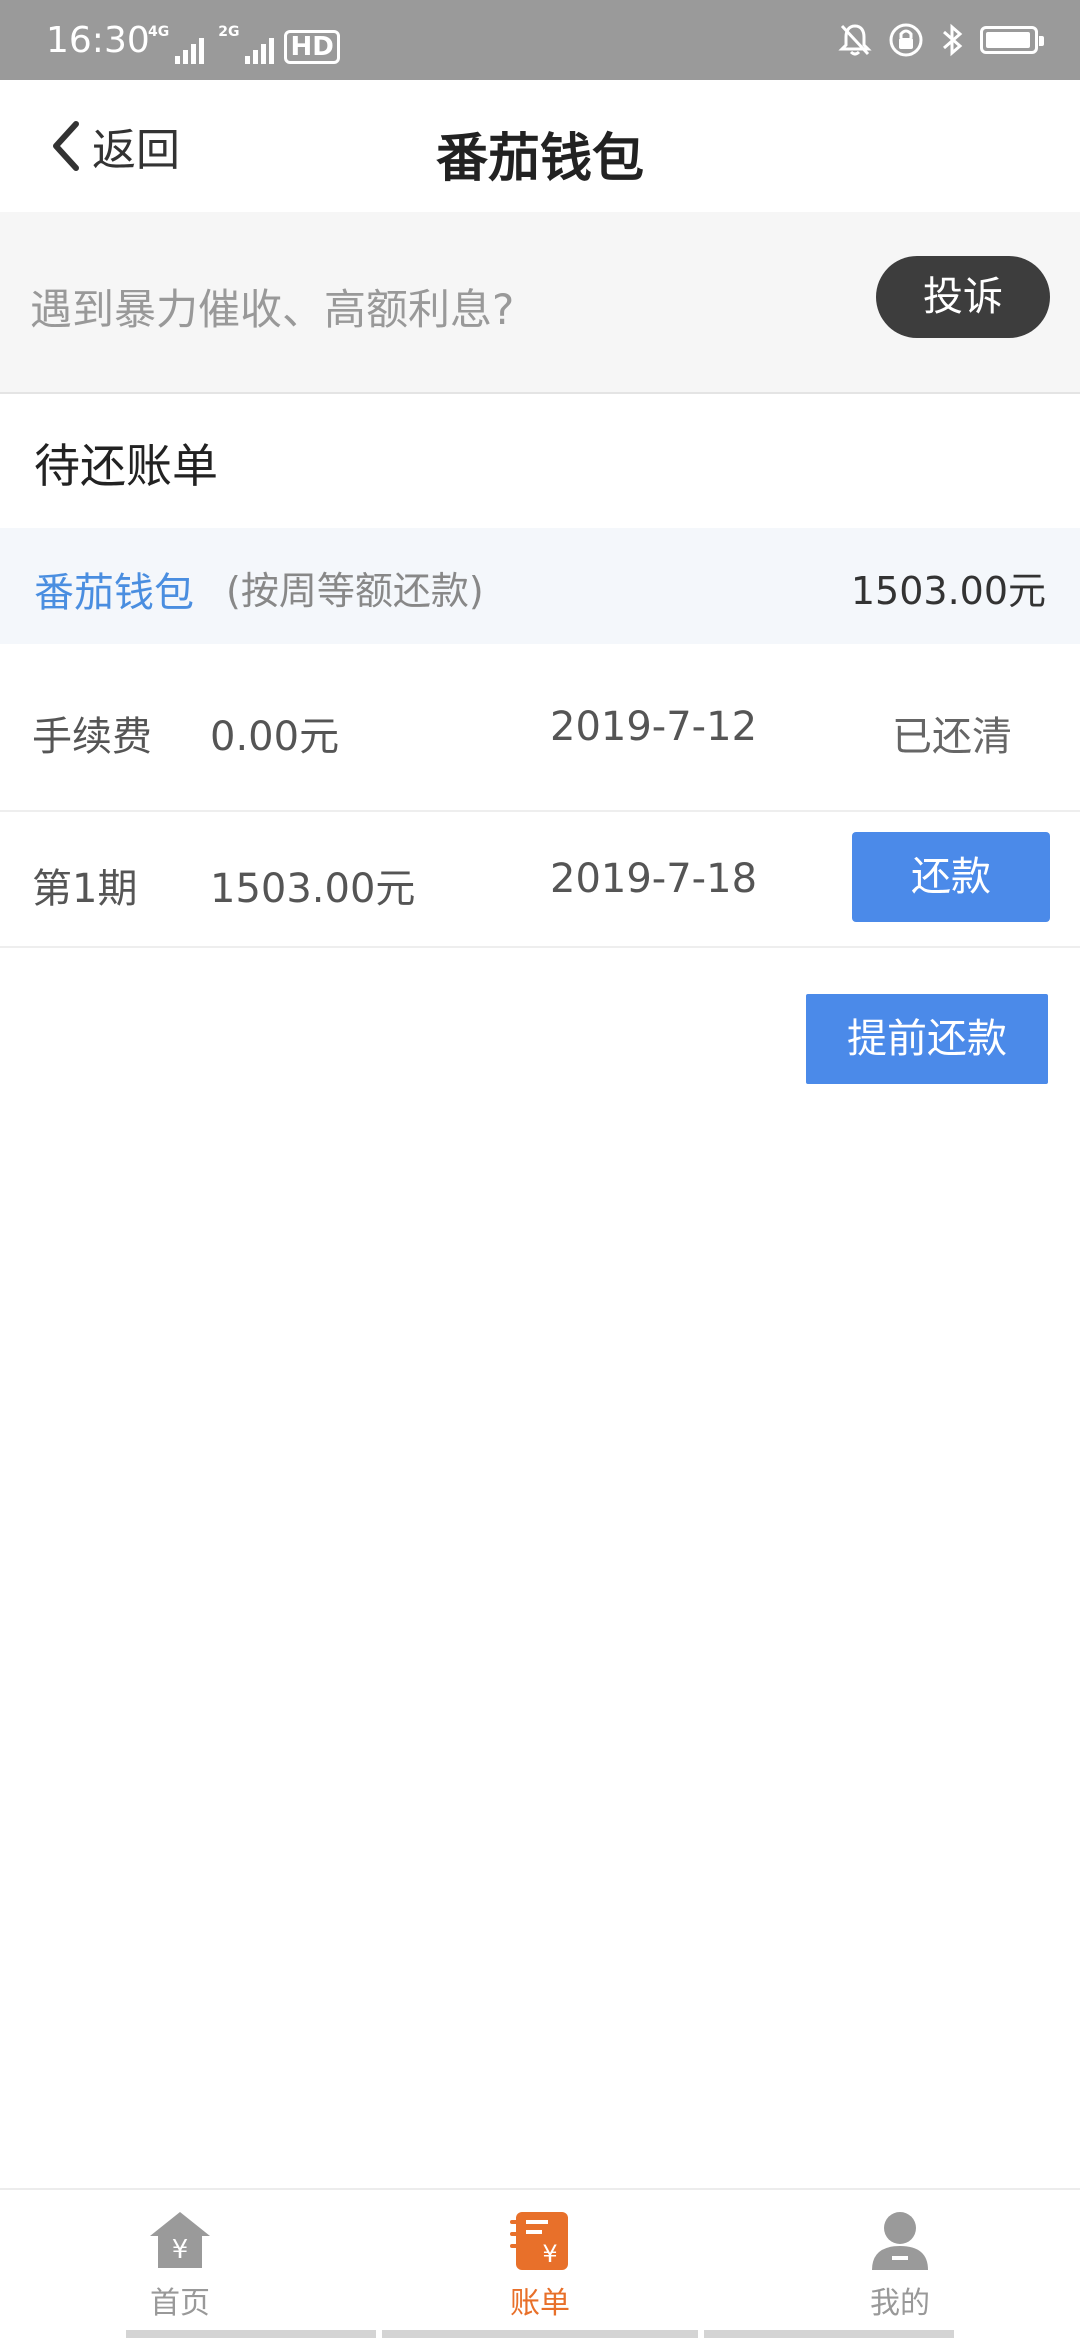 The image size is (1080, 2340). What do you see at coordinates (540, 728) in the screenshot?
I see `bill-row-fee: 手续费 0.00元 2019-7-12 已还清` at bounding box center [540, 728].